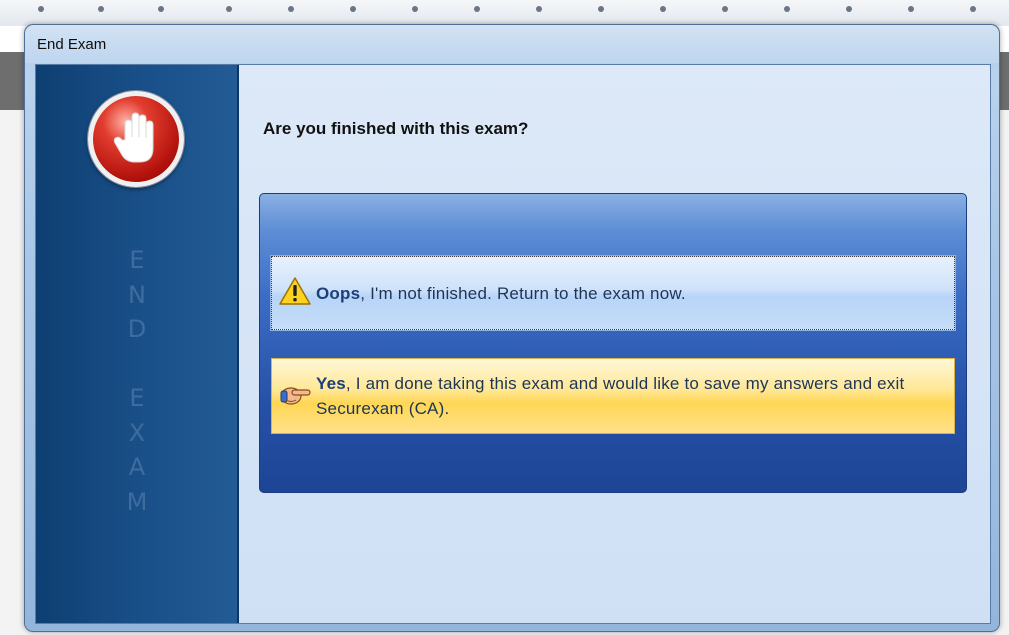 The height and width of the screenshot is (635, 1009). I want to click on sidebar-letter: D, so click(137, 329).